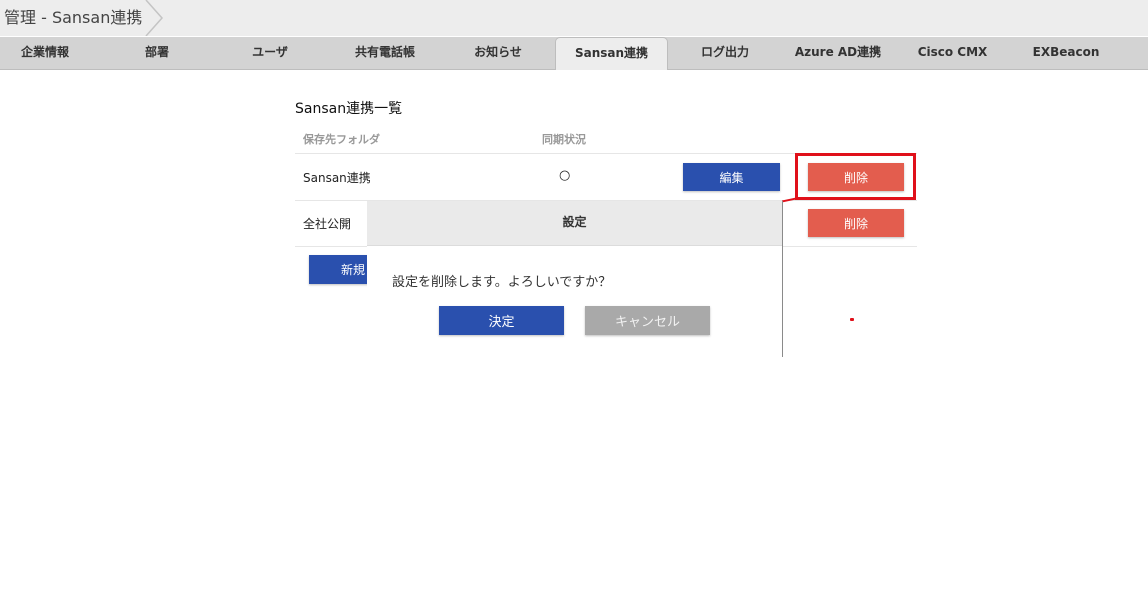 The width and height of the screenshot is (1148, 607). I want to click on tab-azure-ad: Azure AD連携, so click(838, 53).